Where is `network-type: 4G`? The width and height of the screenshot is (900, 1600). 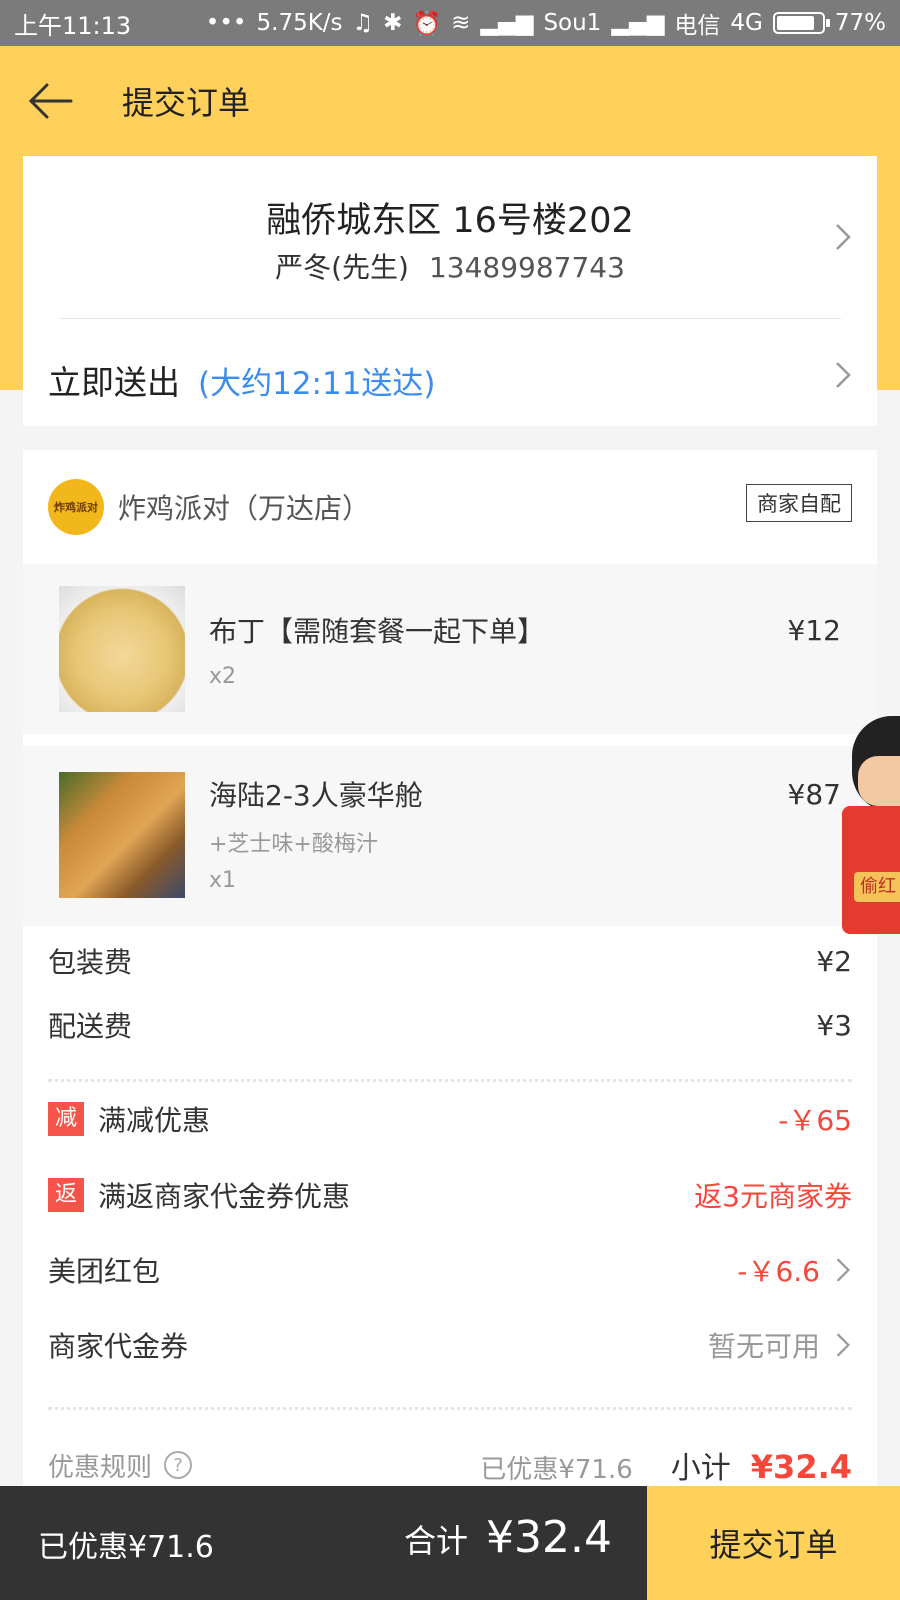 network-type: 4G is located at coordinates (746, 23).